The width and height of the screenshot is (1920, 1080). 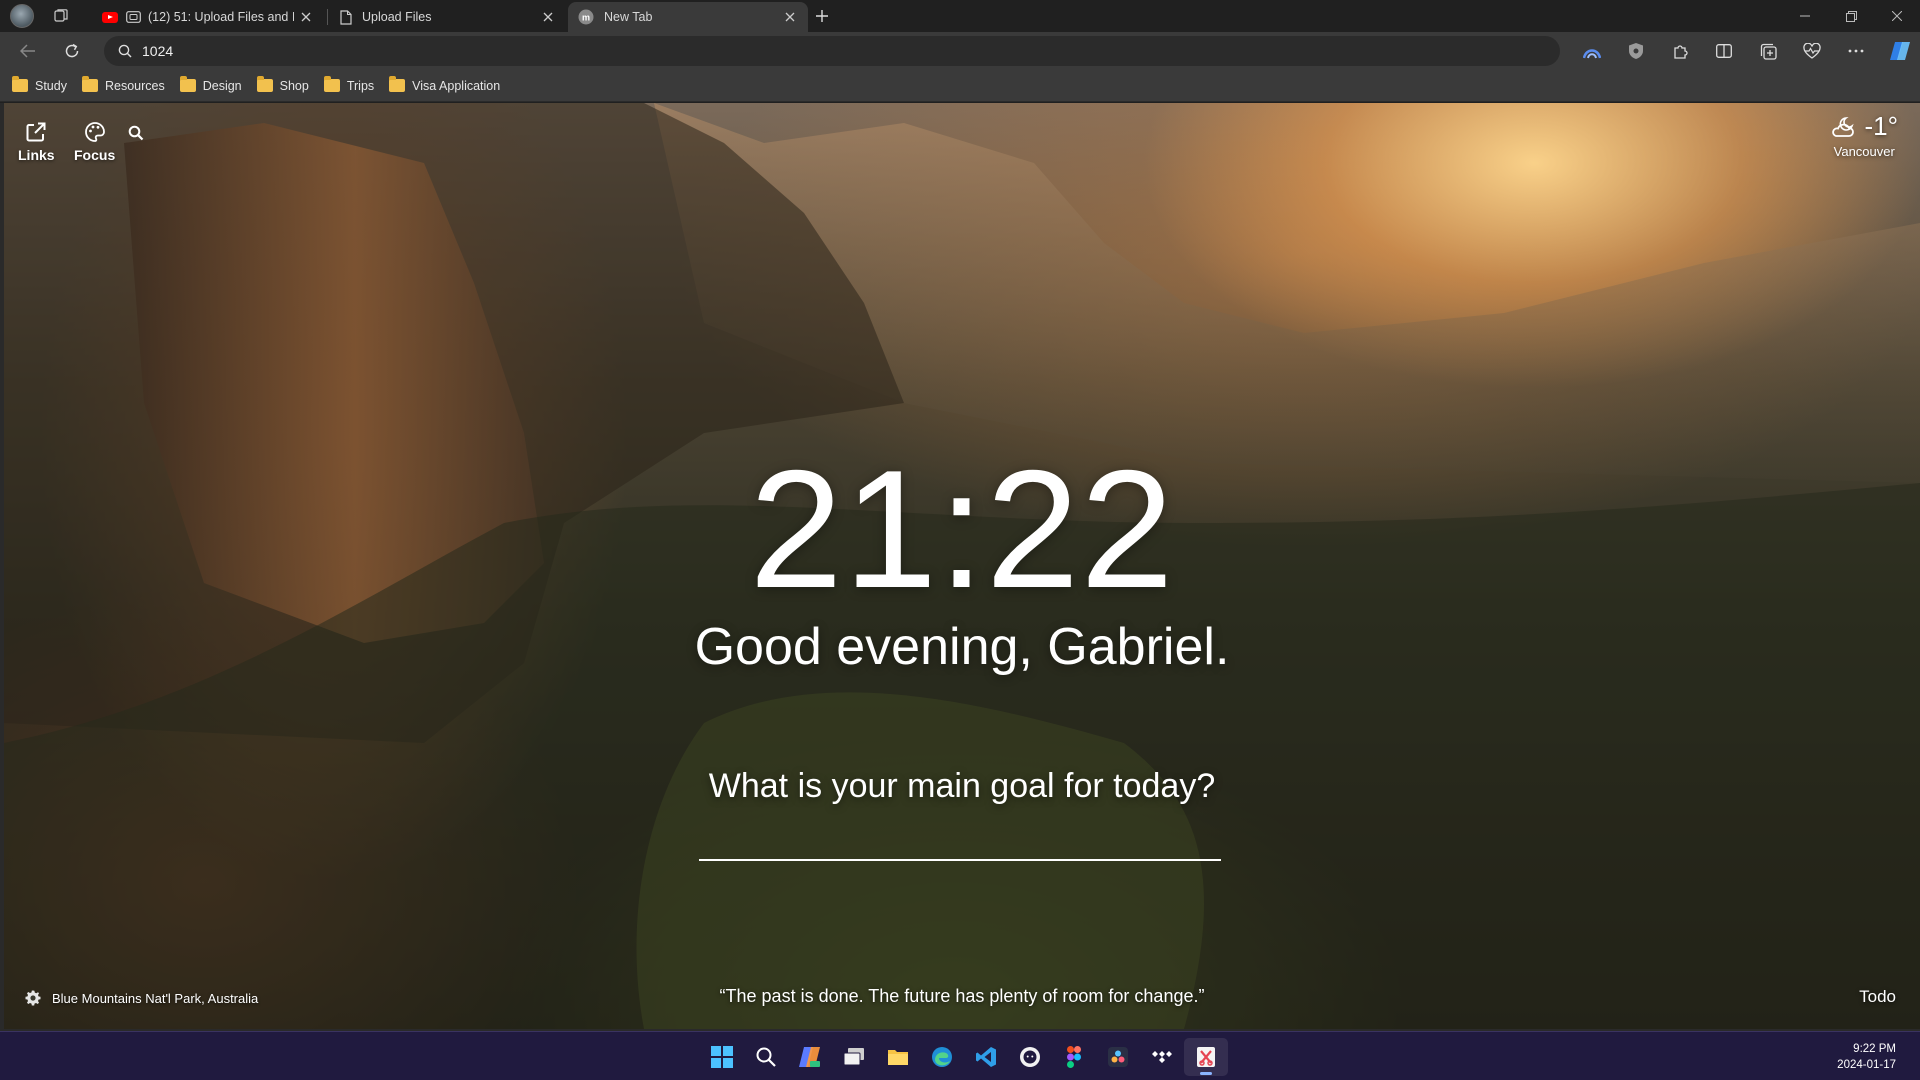 What do you see at coordinates (456, 85) in the screenshot?
I see `favorite-label: Visa Application` at bounding box center [456, 85].